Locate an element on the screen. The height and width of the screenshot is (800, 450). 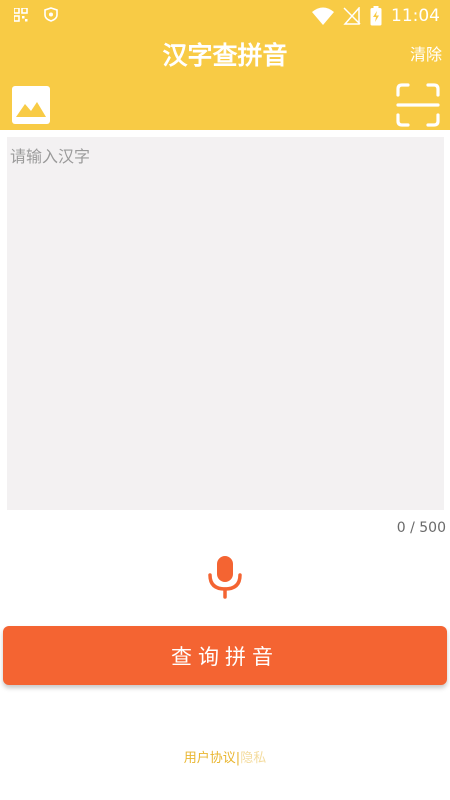
scan-button is located at coordinates (418, 105).